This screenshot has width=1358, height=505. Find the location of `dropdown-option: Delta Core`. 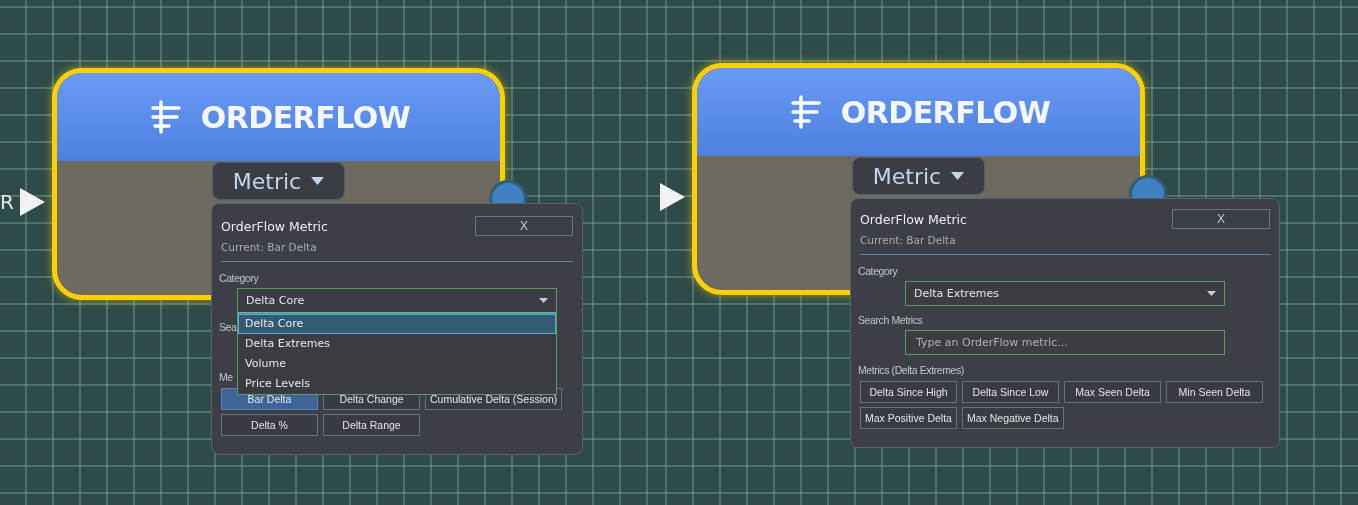

dropdown-option: Delta Core is located at coordinates (397, 324).